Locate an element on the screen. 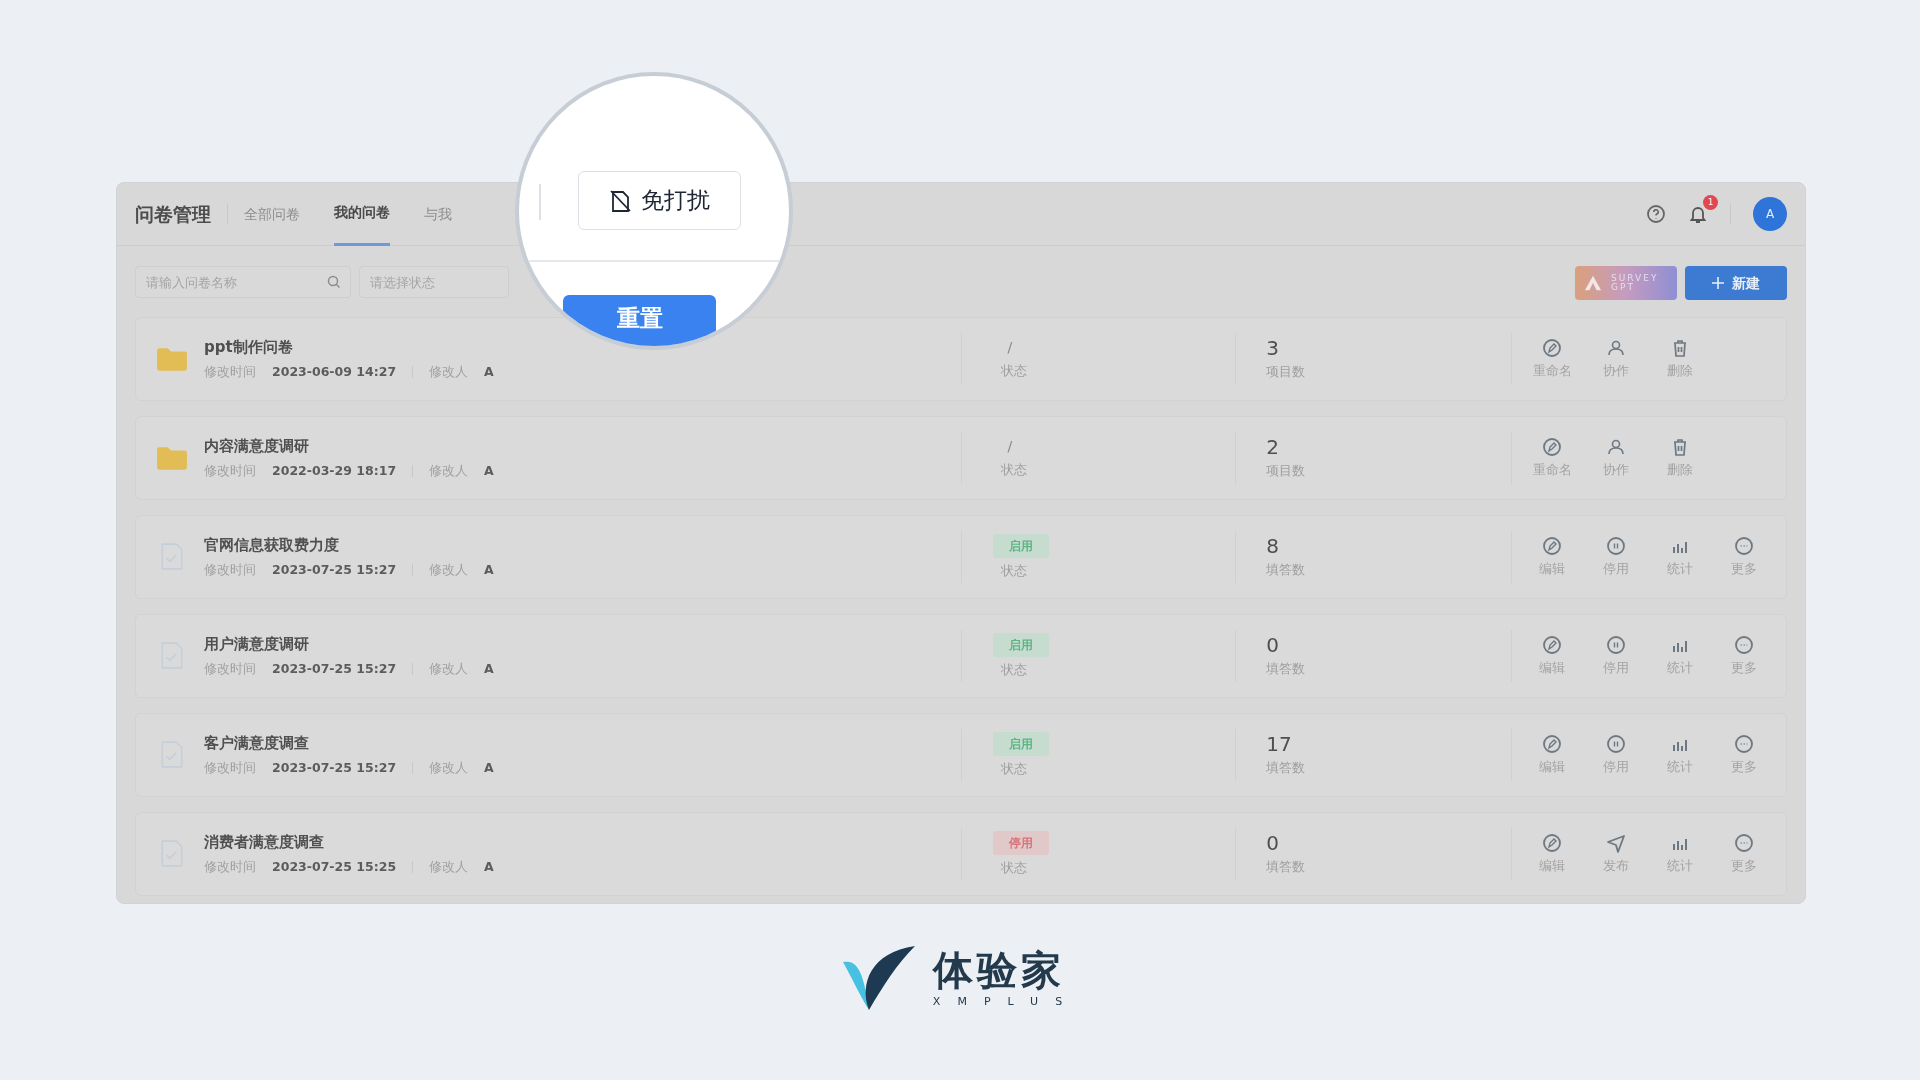 Image resolution: width=1920 pixels, height=1080 pixels. slashed-document-icon is located at coordinates (621, 200).